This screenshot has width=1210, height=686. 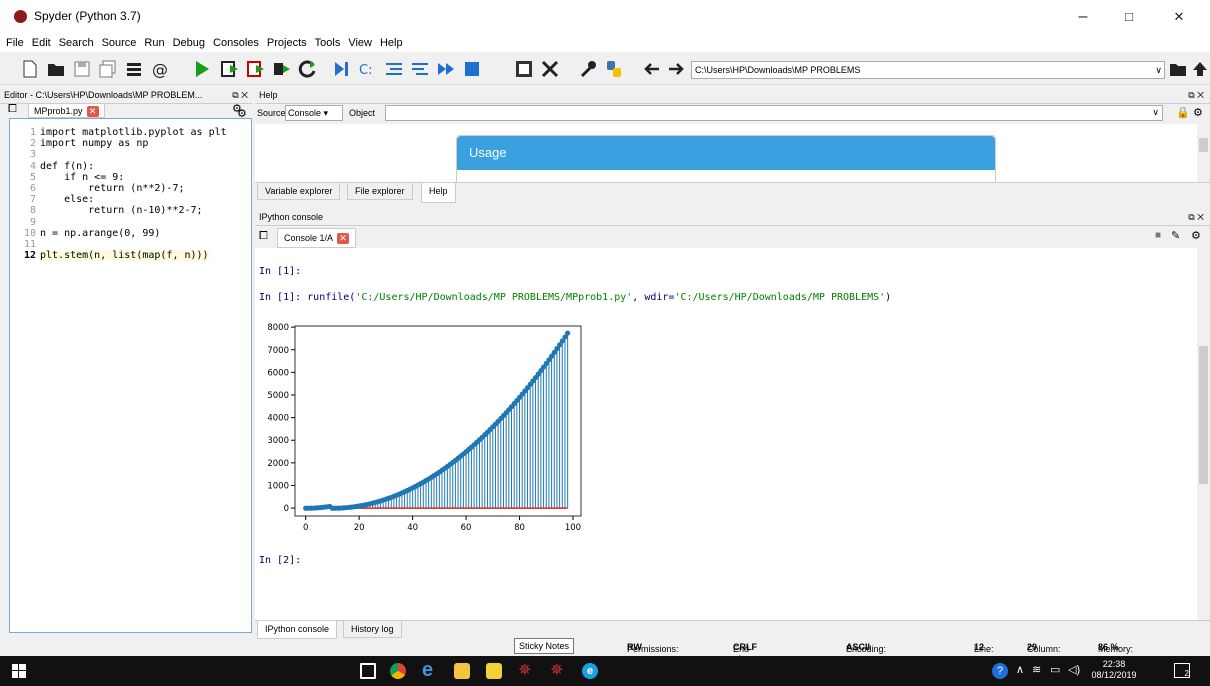 I want to click on file-explorer-tab: File explorer, so click(x=380, y=191).